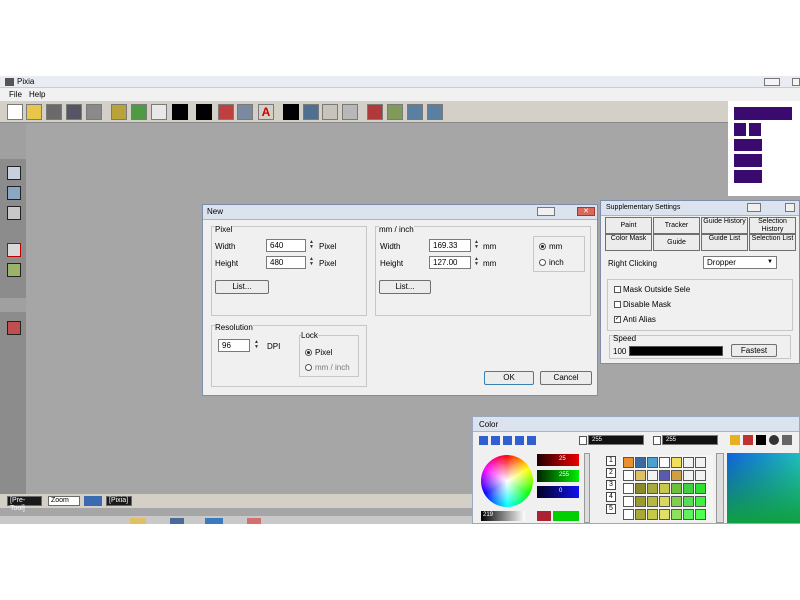  Describe the element at coordinates (617, 289) in the screenshot. I see `mask-outside-checkbox` at that location.